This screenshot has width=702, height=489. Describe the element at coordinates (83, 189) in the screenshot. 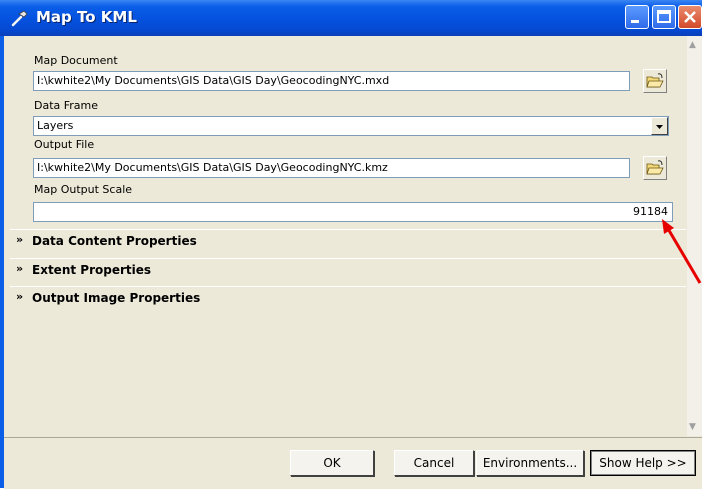

I see `map-output-scale-label: Map Output Scale` at that location.